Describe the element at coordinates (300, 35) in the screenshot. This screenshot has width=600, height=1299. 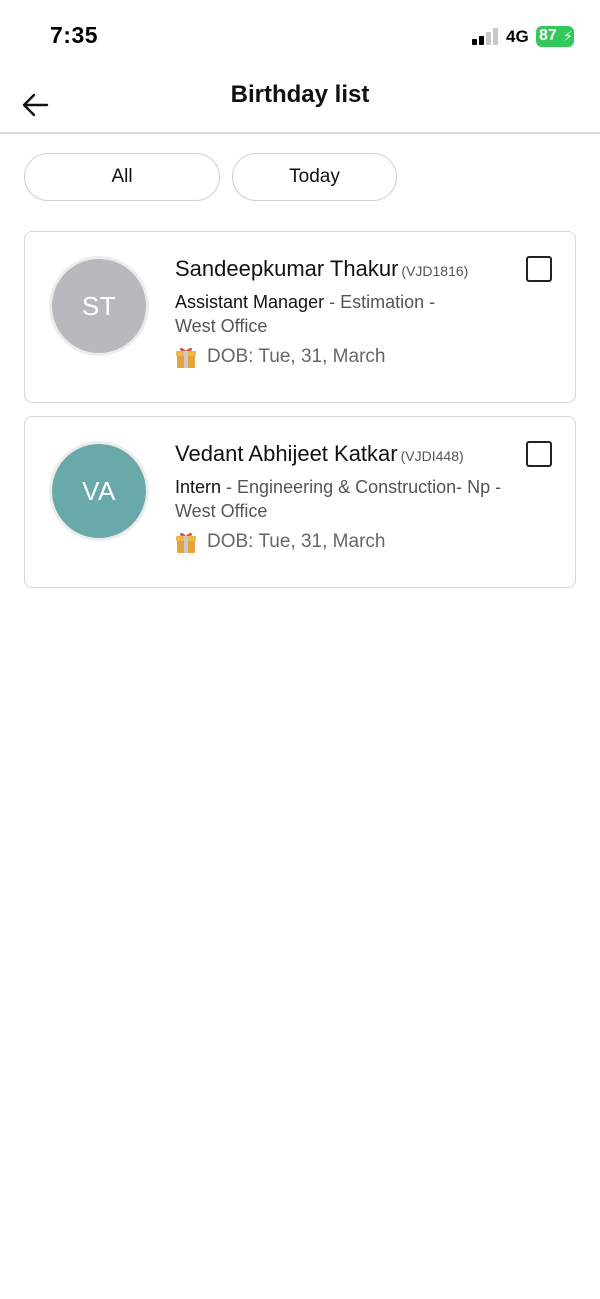
I see `status-bar: 7:35 4G 87 ⚡` at that location.